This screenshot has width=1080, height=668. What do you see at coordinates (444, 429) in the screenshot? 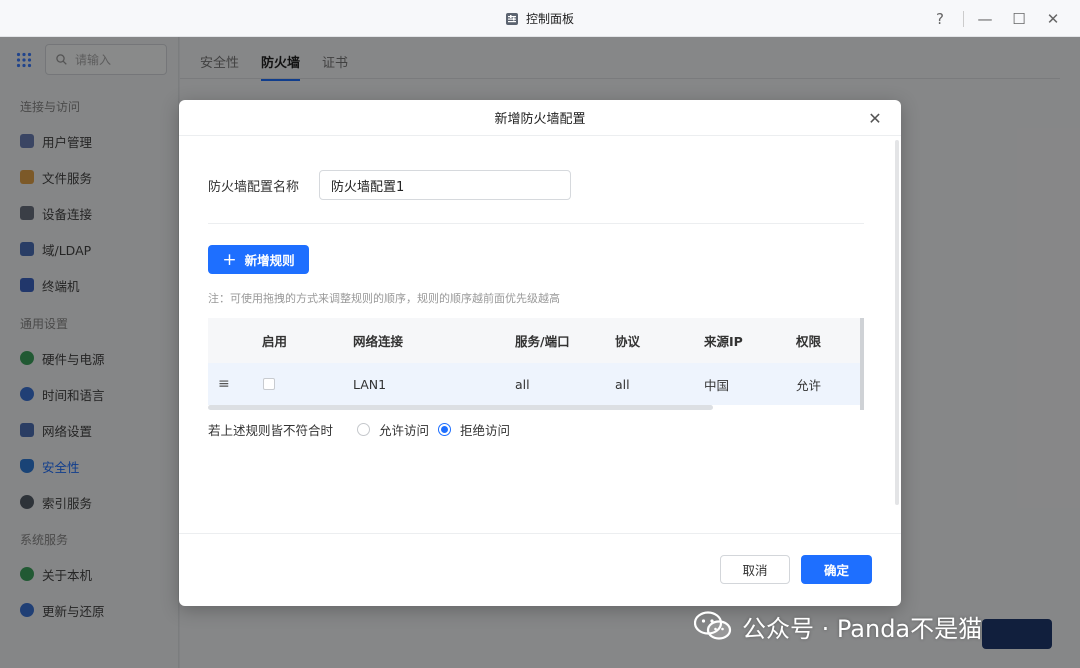
I see `radio-circle-deny` at bounding box center [444, 429].